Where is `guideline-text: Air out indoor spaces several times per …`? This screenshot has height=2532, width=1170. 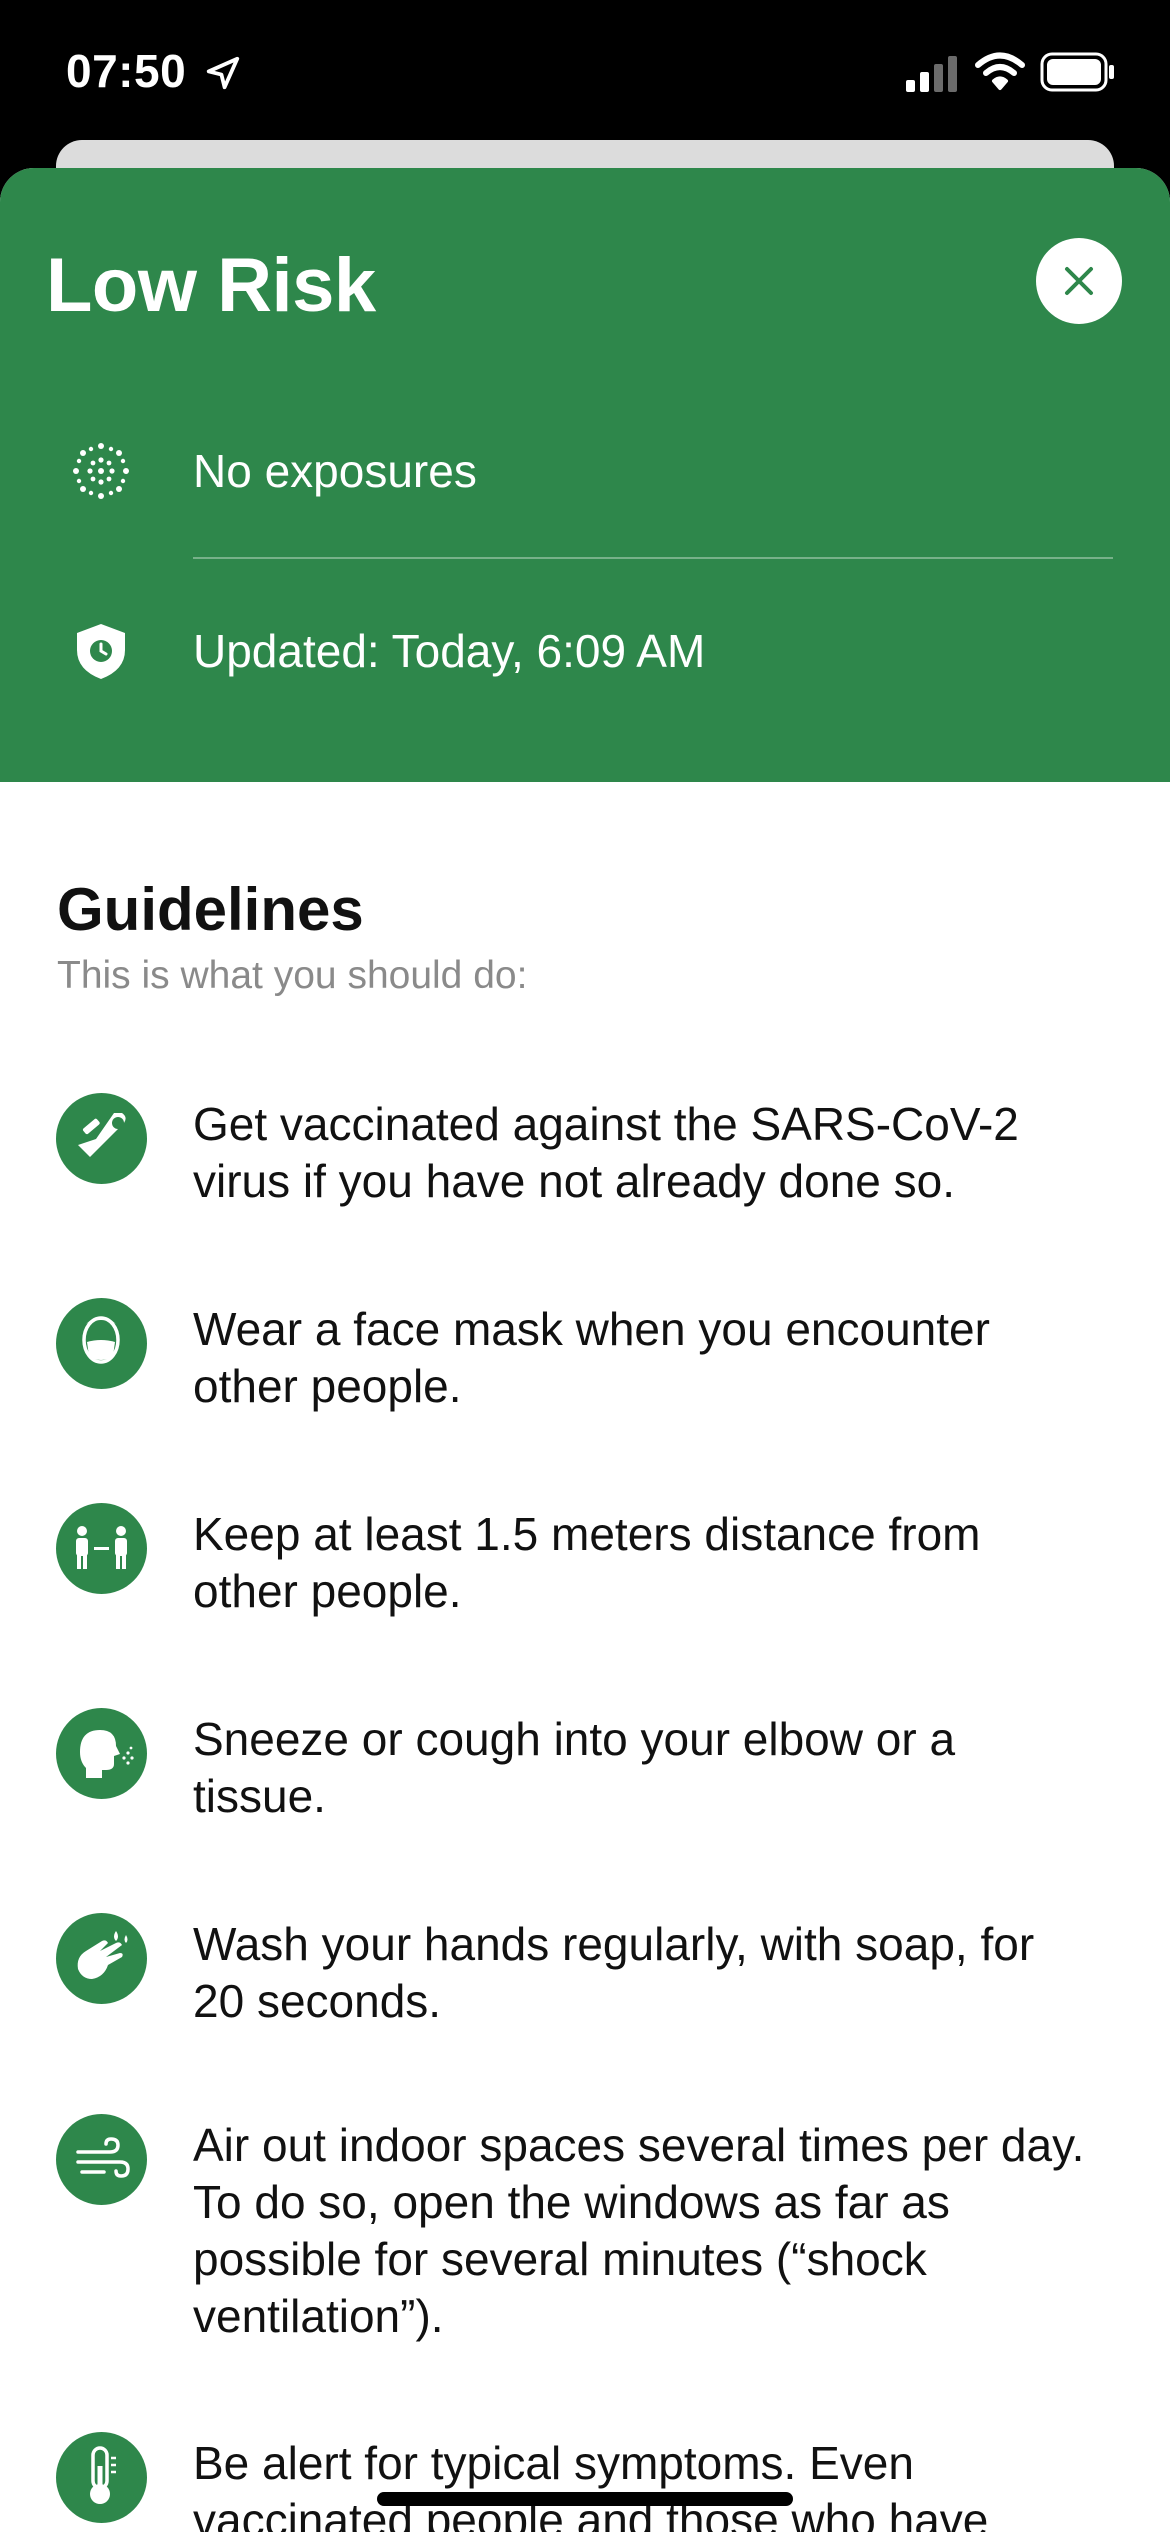 guideline-text: Air out indoor spaces several times per … is located at coordinates (639, 2230).